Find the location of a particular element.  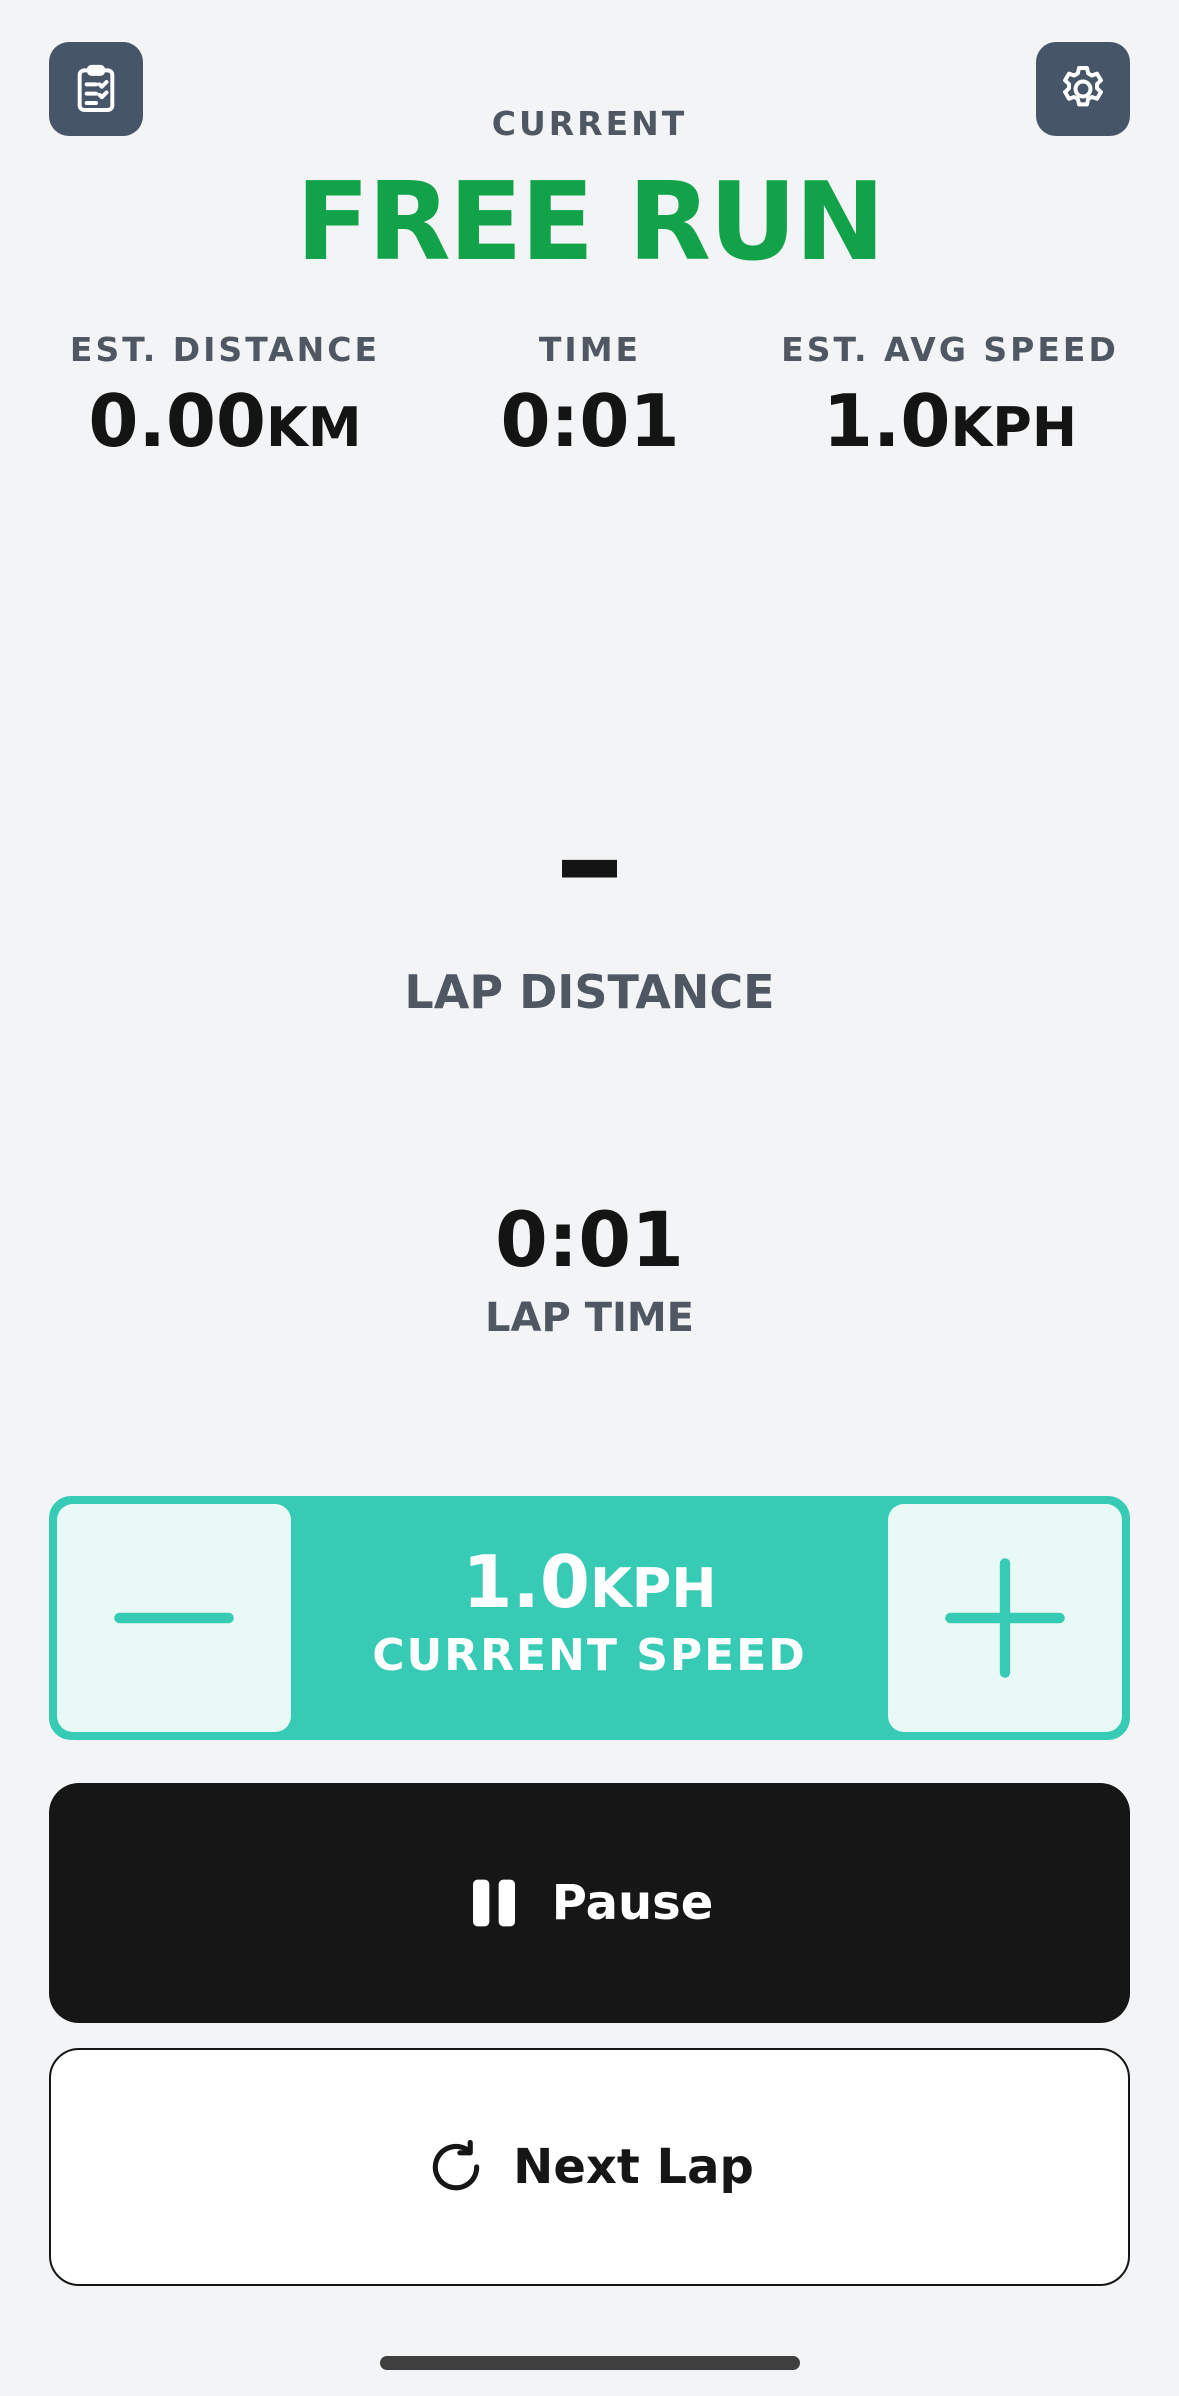

mode-title: FREE RUN is located at coordinates (590, 222).